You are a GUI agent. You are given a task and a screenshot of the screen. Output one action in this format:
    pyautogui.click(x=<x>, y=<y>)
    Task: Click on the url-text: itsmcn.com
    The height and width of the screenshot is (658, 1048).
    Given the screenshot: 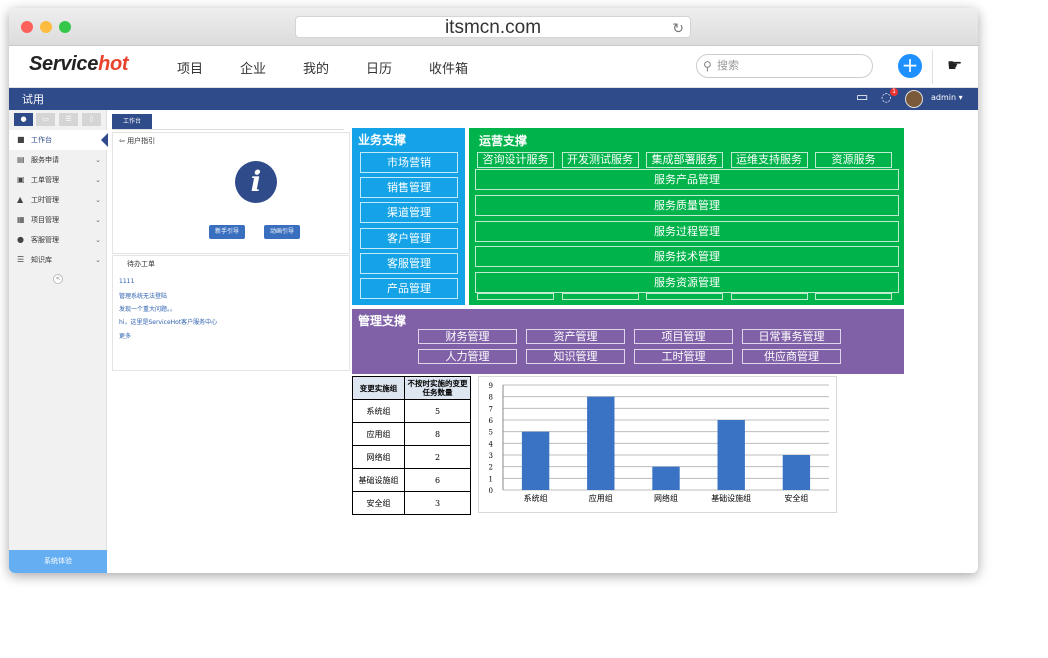 What is the action you would take?
    pyautogui.click(x=493, y=27)
    